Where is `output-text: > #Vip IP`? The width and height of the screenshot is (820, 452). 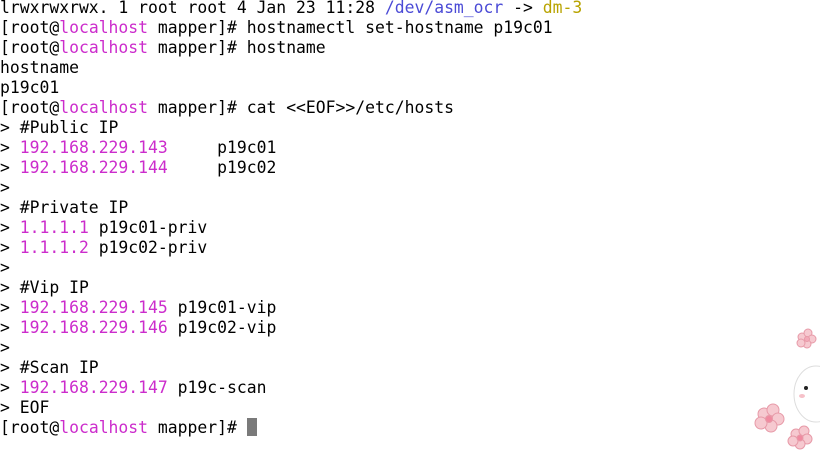
output-text: > #Vip IP is located at coordinates (44, 287).